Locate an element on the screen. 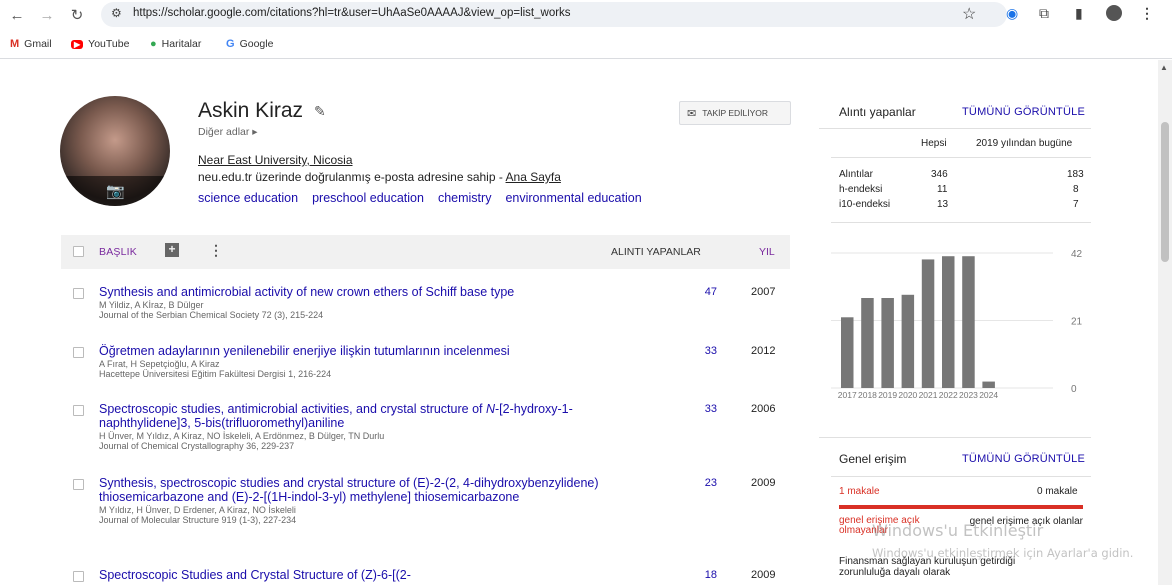 The image size is (1172, 585). stat-all: 346 is located at coordinates (939, 174).